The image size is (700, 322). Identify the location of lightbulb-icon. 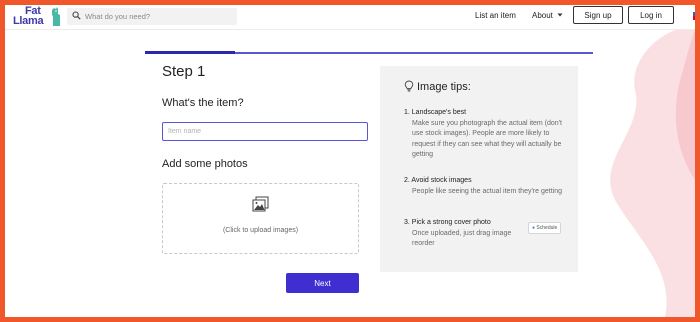
(409, 86).